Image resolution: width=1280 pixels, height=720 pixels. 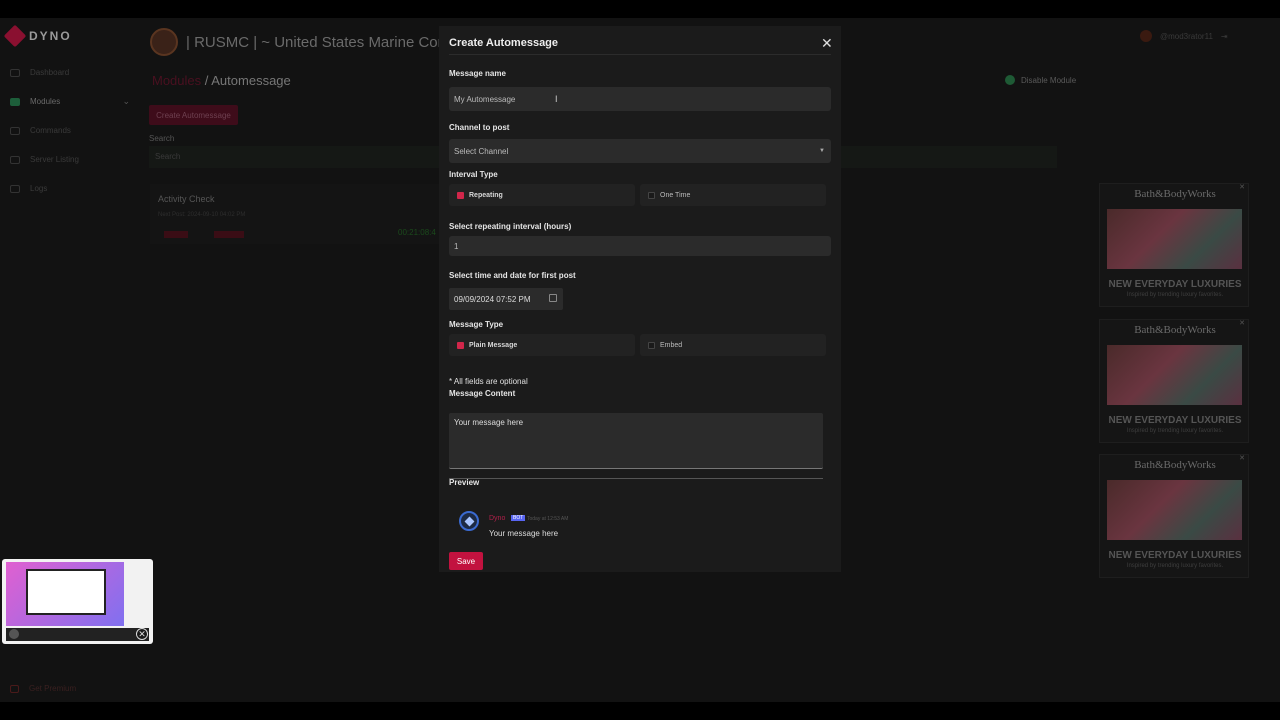 What do you see at coordinates (510, 226) in the screenshot?
I see `interval-hours-label: Select repeating interval (hours)` at bounding box center [510, 226].